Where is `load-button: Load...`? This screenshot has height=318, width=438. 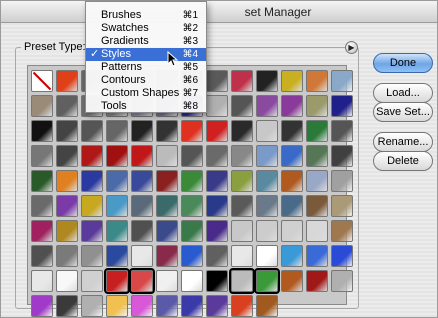 load-button: Load... is located at coordinates (403, 93).